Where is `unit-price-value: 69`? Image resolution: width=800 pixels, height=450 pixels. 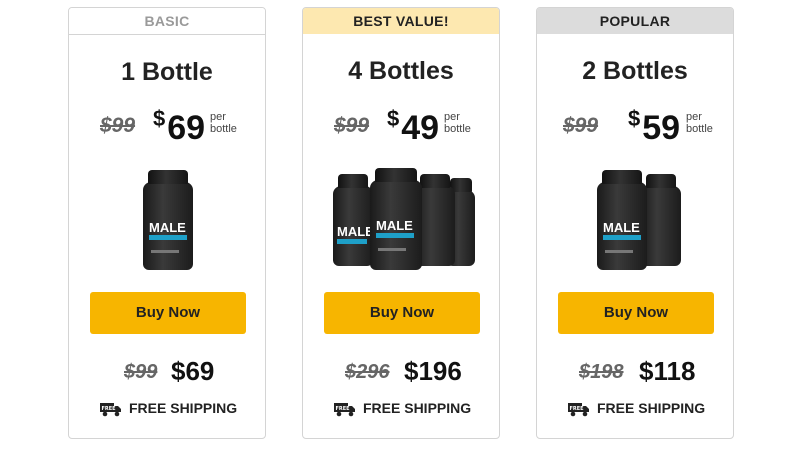 unit-price-value: 69 is located at coordinates (186, 128).